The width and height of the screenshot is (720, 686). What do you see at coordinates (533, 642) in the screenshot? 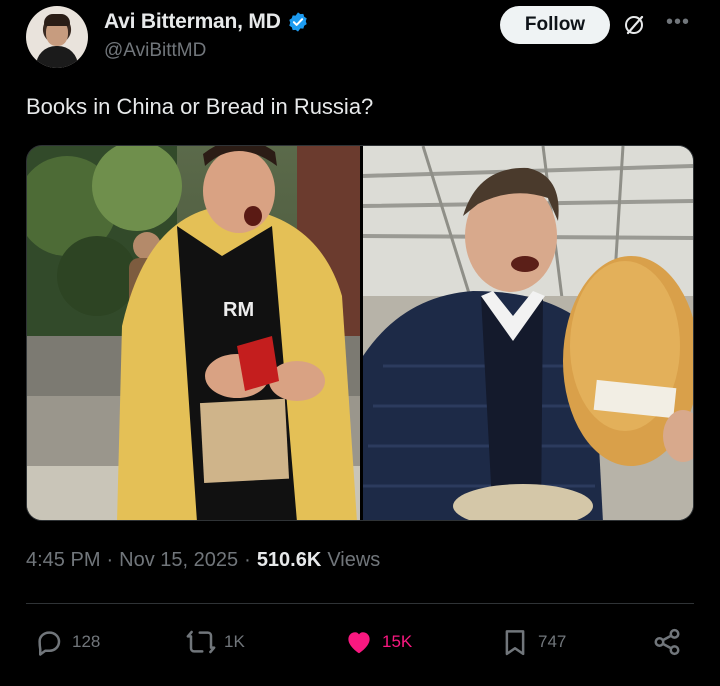
I see `bookmark-button: 747` at bounding box center [533, 642].